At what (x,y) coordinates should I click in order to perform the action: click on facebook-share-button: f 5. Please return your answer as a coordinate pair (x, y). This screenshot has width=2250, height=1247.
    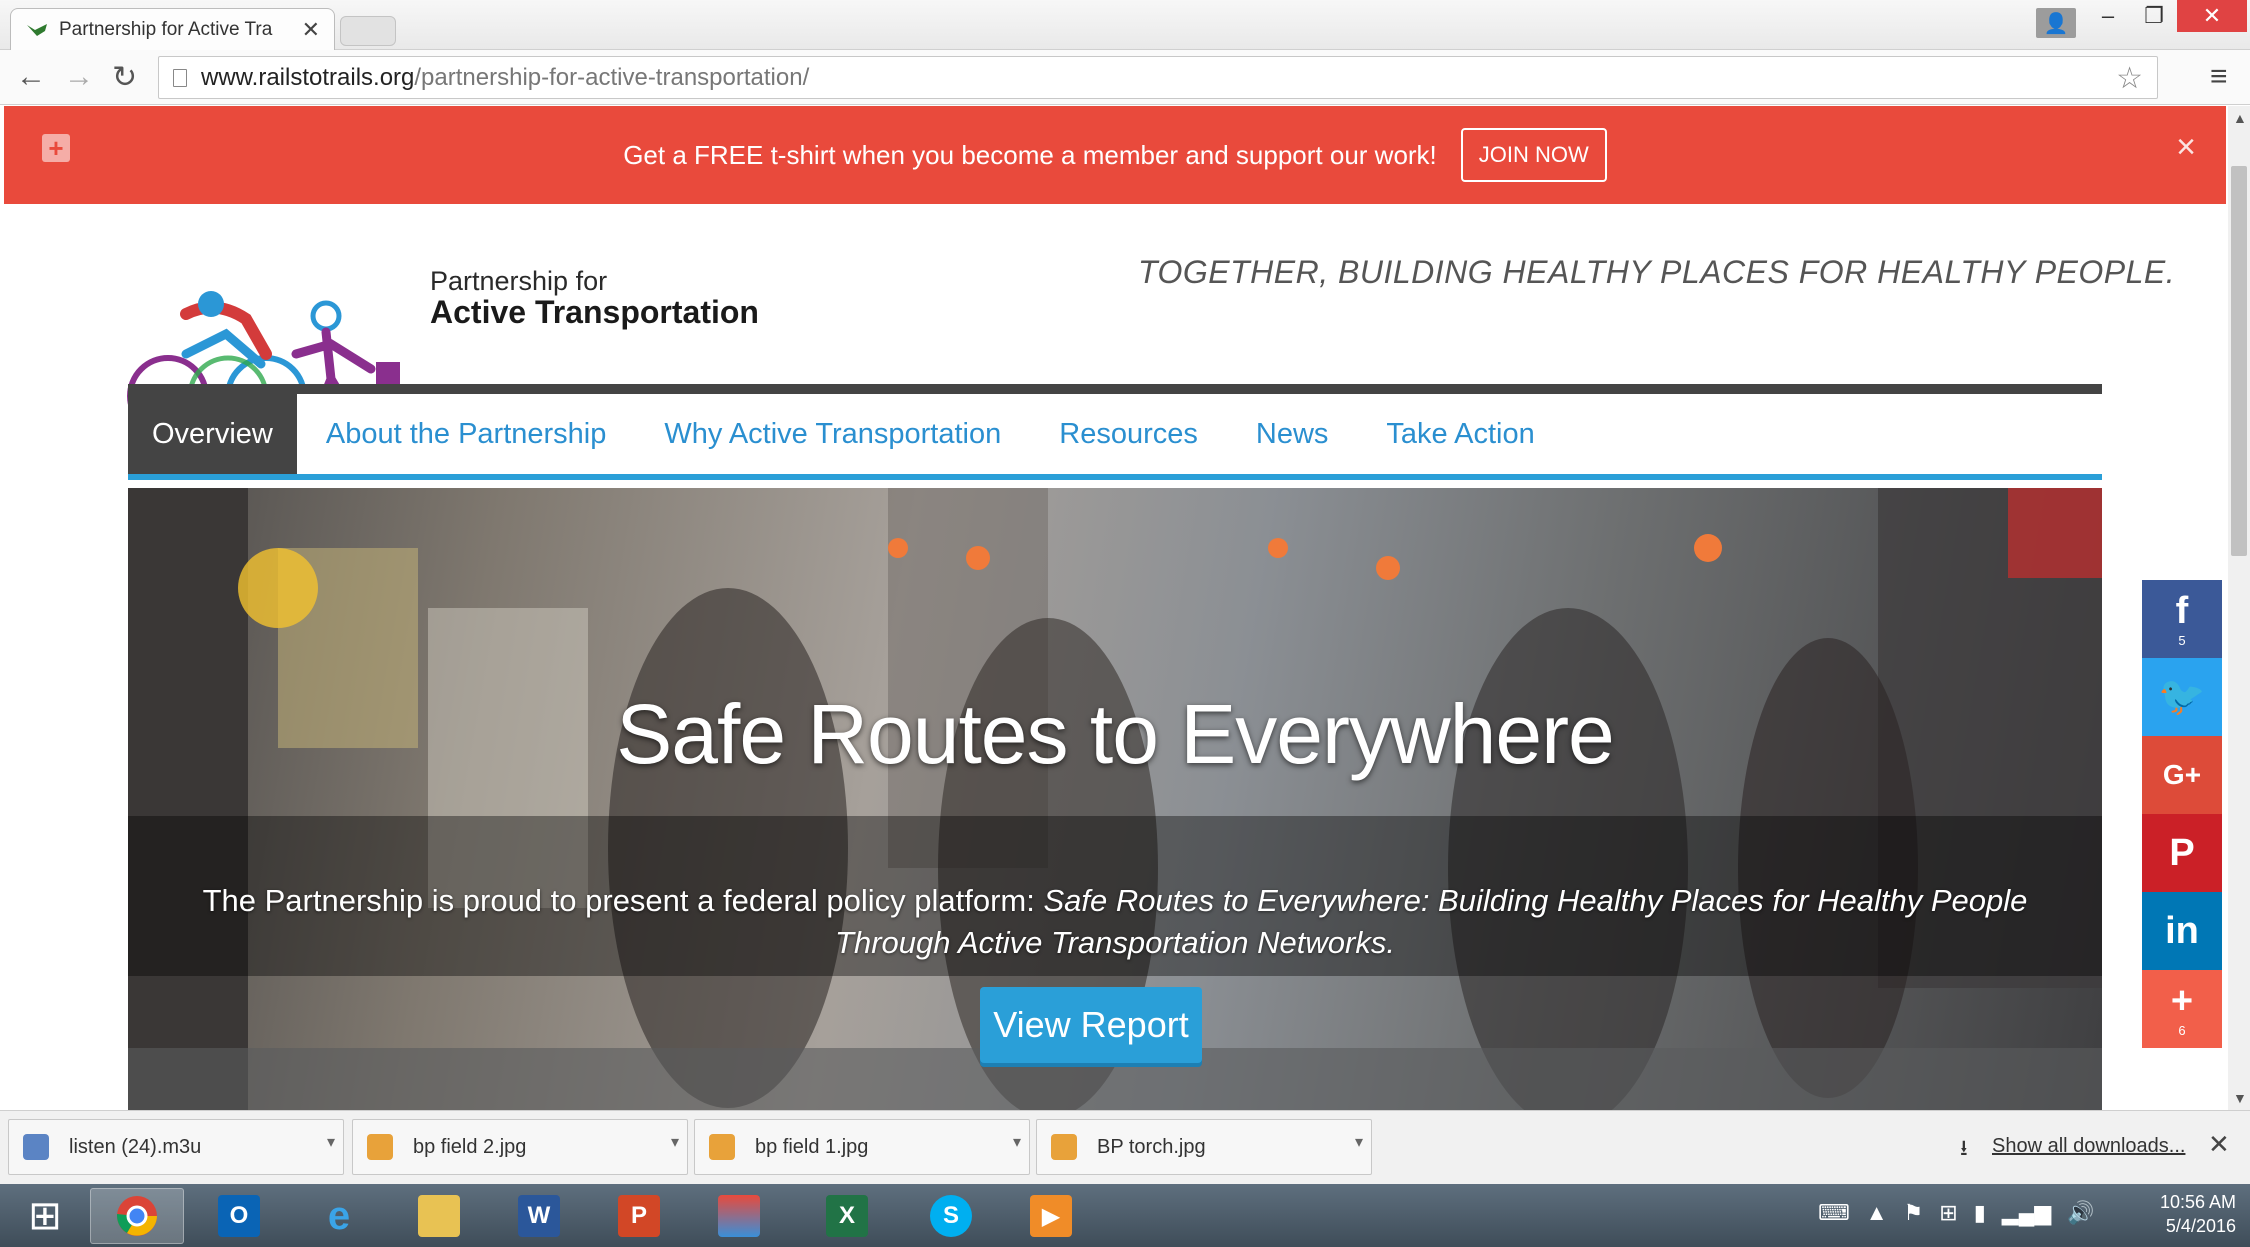
    Looking at the image, I should click on (2182, 619).